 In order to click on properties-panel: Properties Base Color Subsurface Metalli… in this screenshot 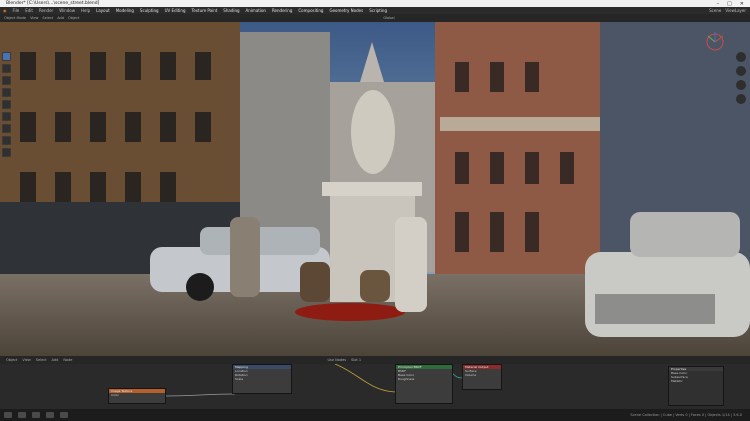, I will do `click(696, 386)`.